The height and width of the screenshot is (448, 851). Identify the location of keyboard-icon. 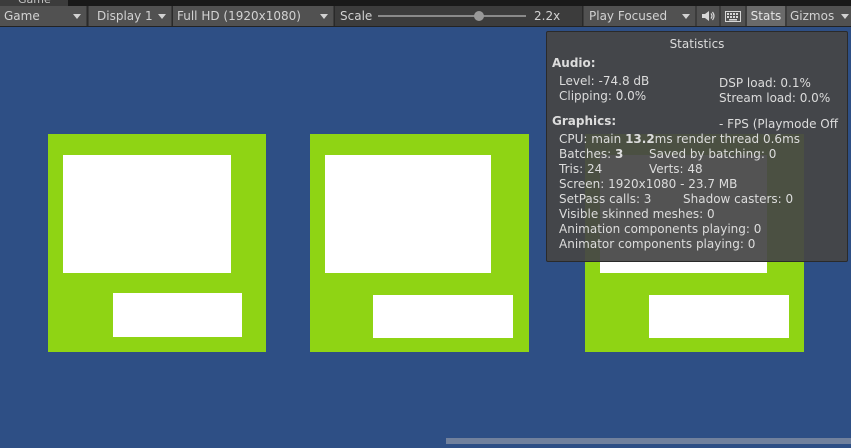
(733, 16).